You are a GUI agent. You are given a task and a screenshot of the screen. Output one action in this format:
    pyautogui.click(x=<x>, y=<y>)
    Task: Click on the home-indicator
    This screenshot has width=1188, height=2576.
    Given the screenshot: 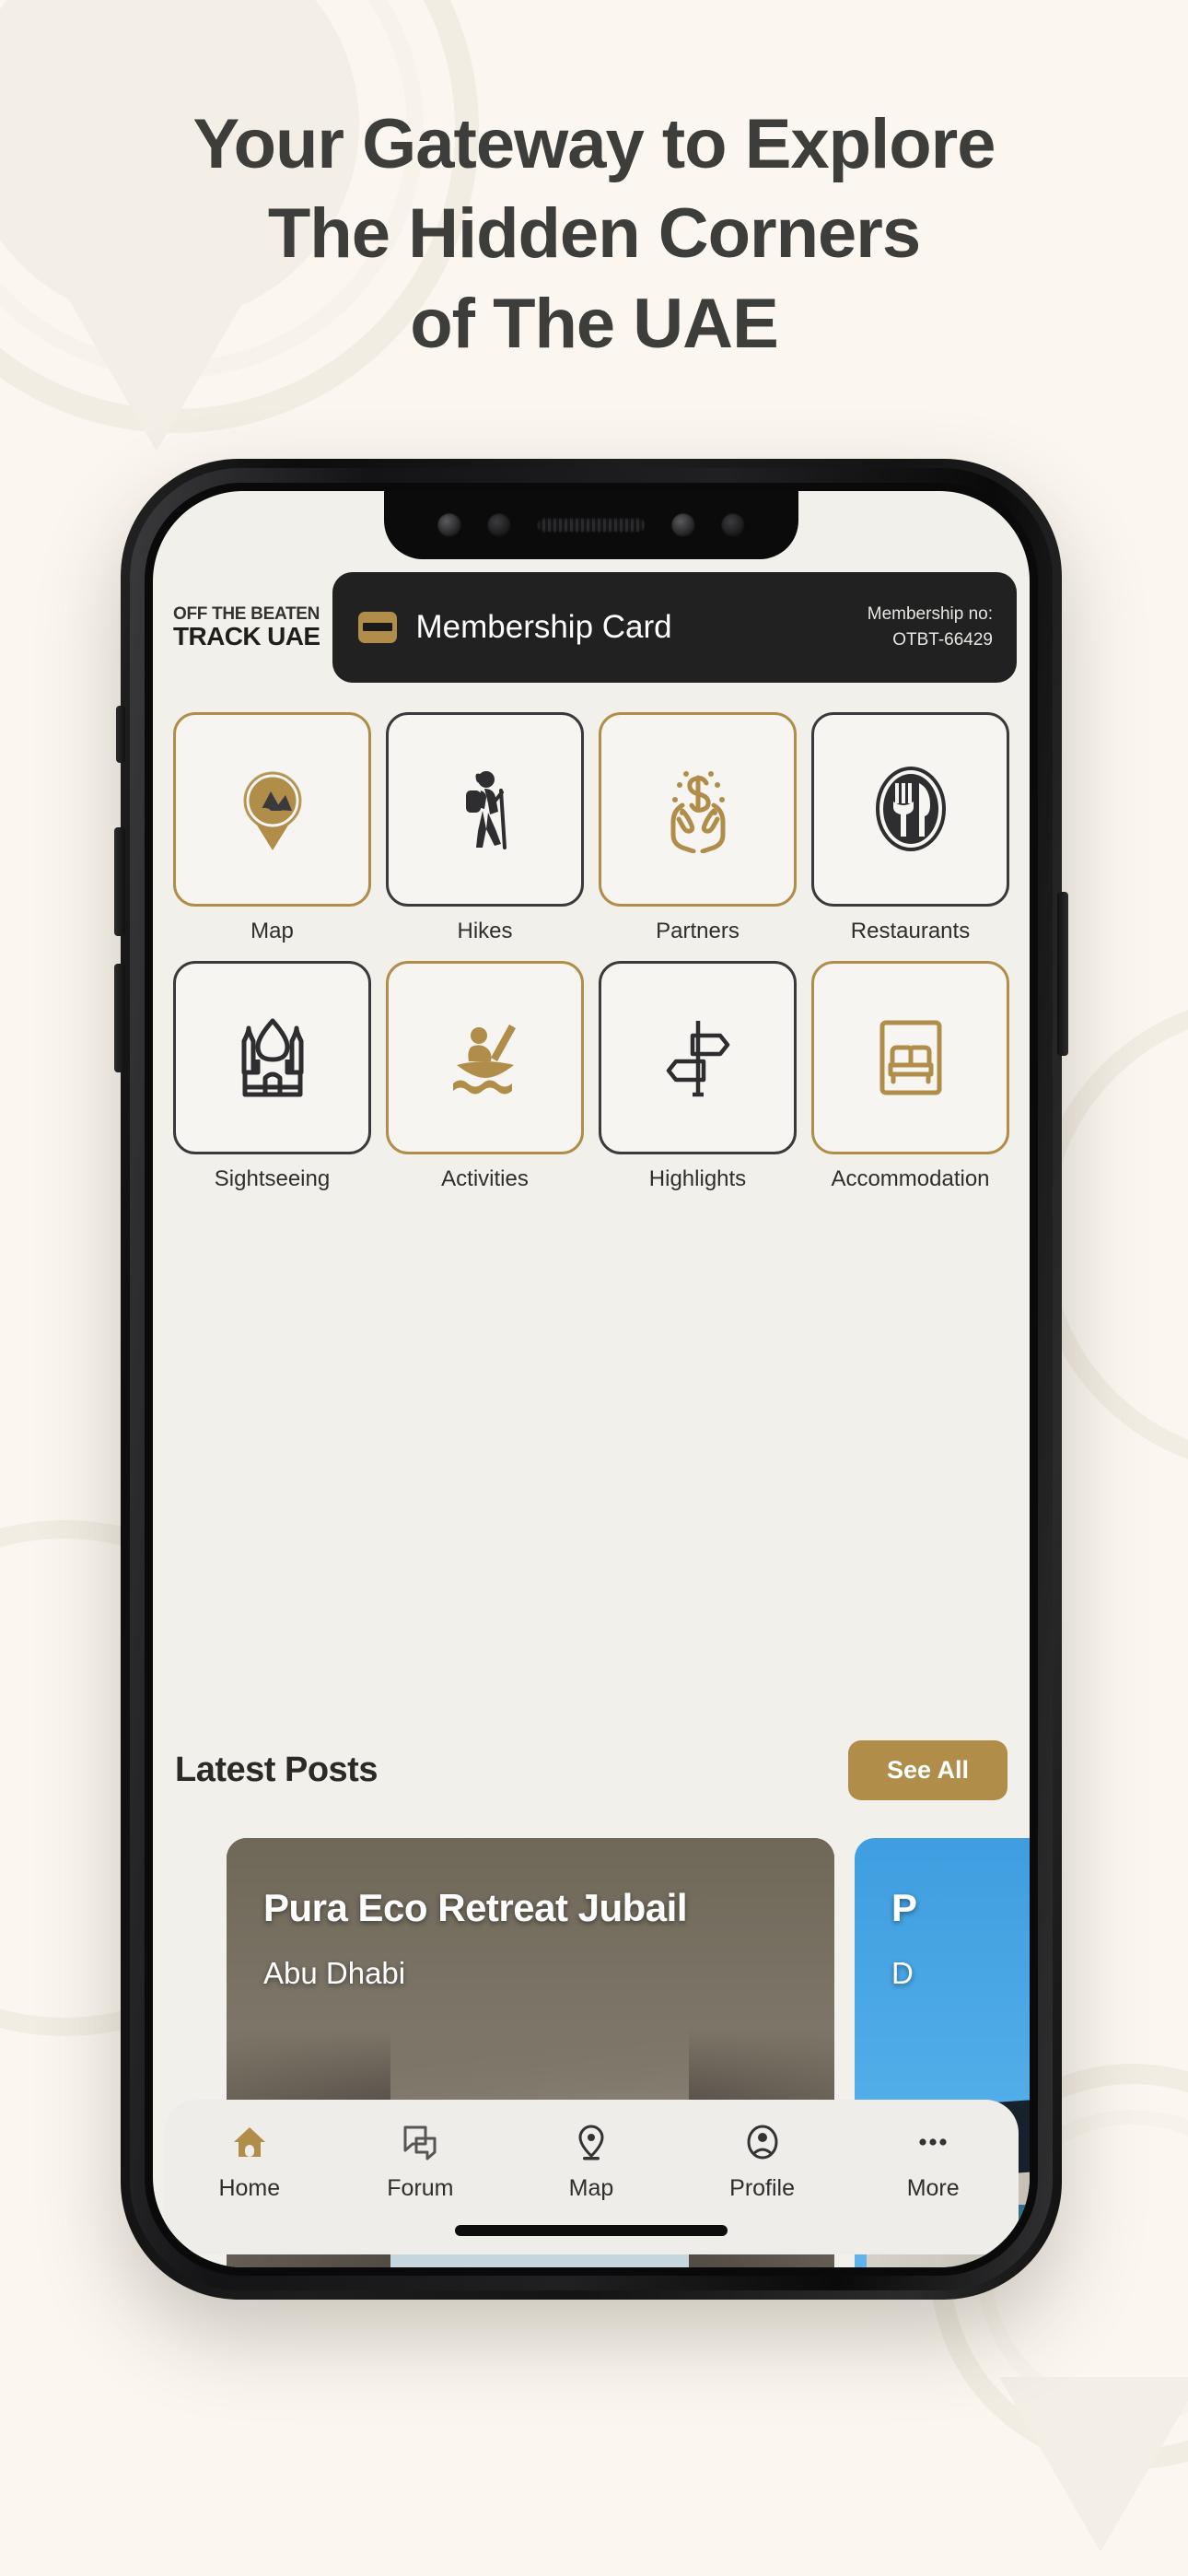 What is the action you would take?
    pyautogui.click(x=591, y=2230)
    